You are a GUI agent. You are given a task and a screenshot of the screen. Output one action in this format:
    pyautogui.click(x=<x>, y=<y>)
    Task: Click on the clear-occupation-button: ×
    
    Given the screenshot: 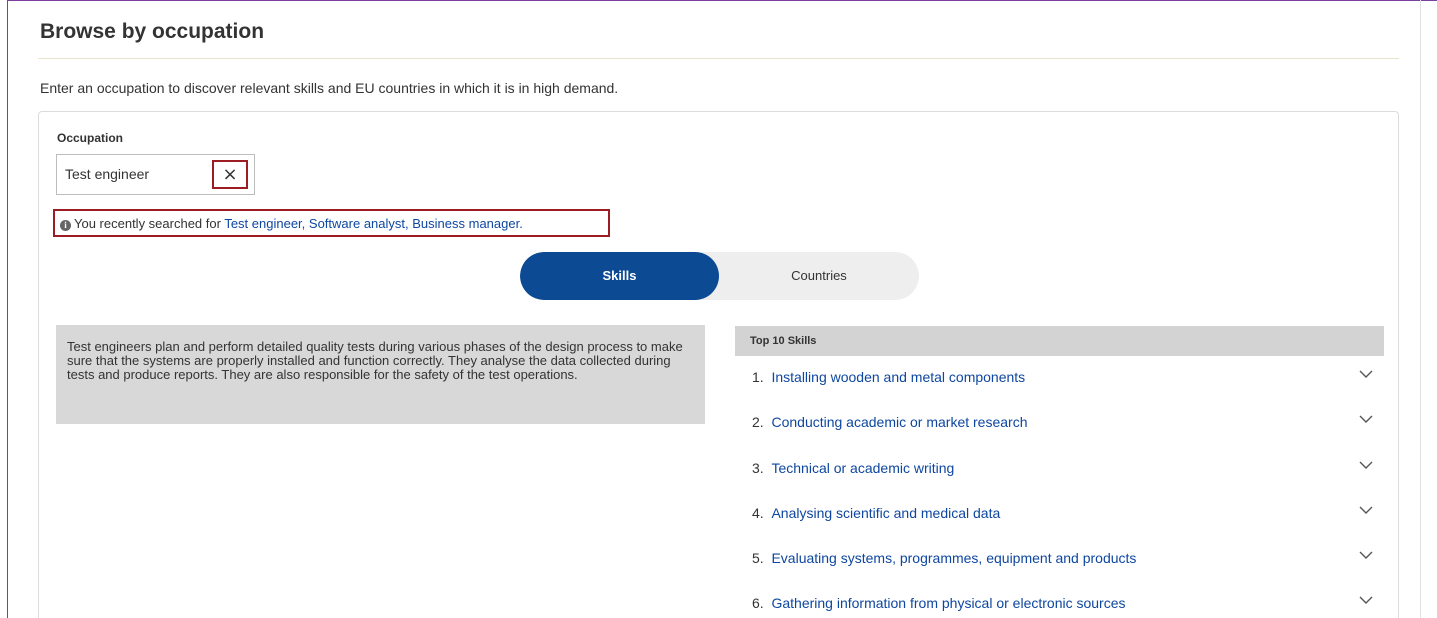 What is the action you would take?
    pyautogui.click(x=230, y=174)
    